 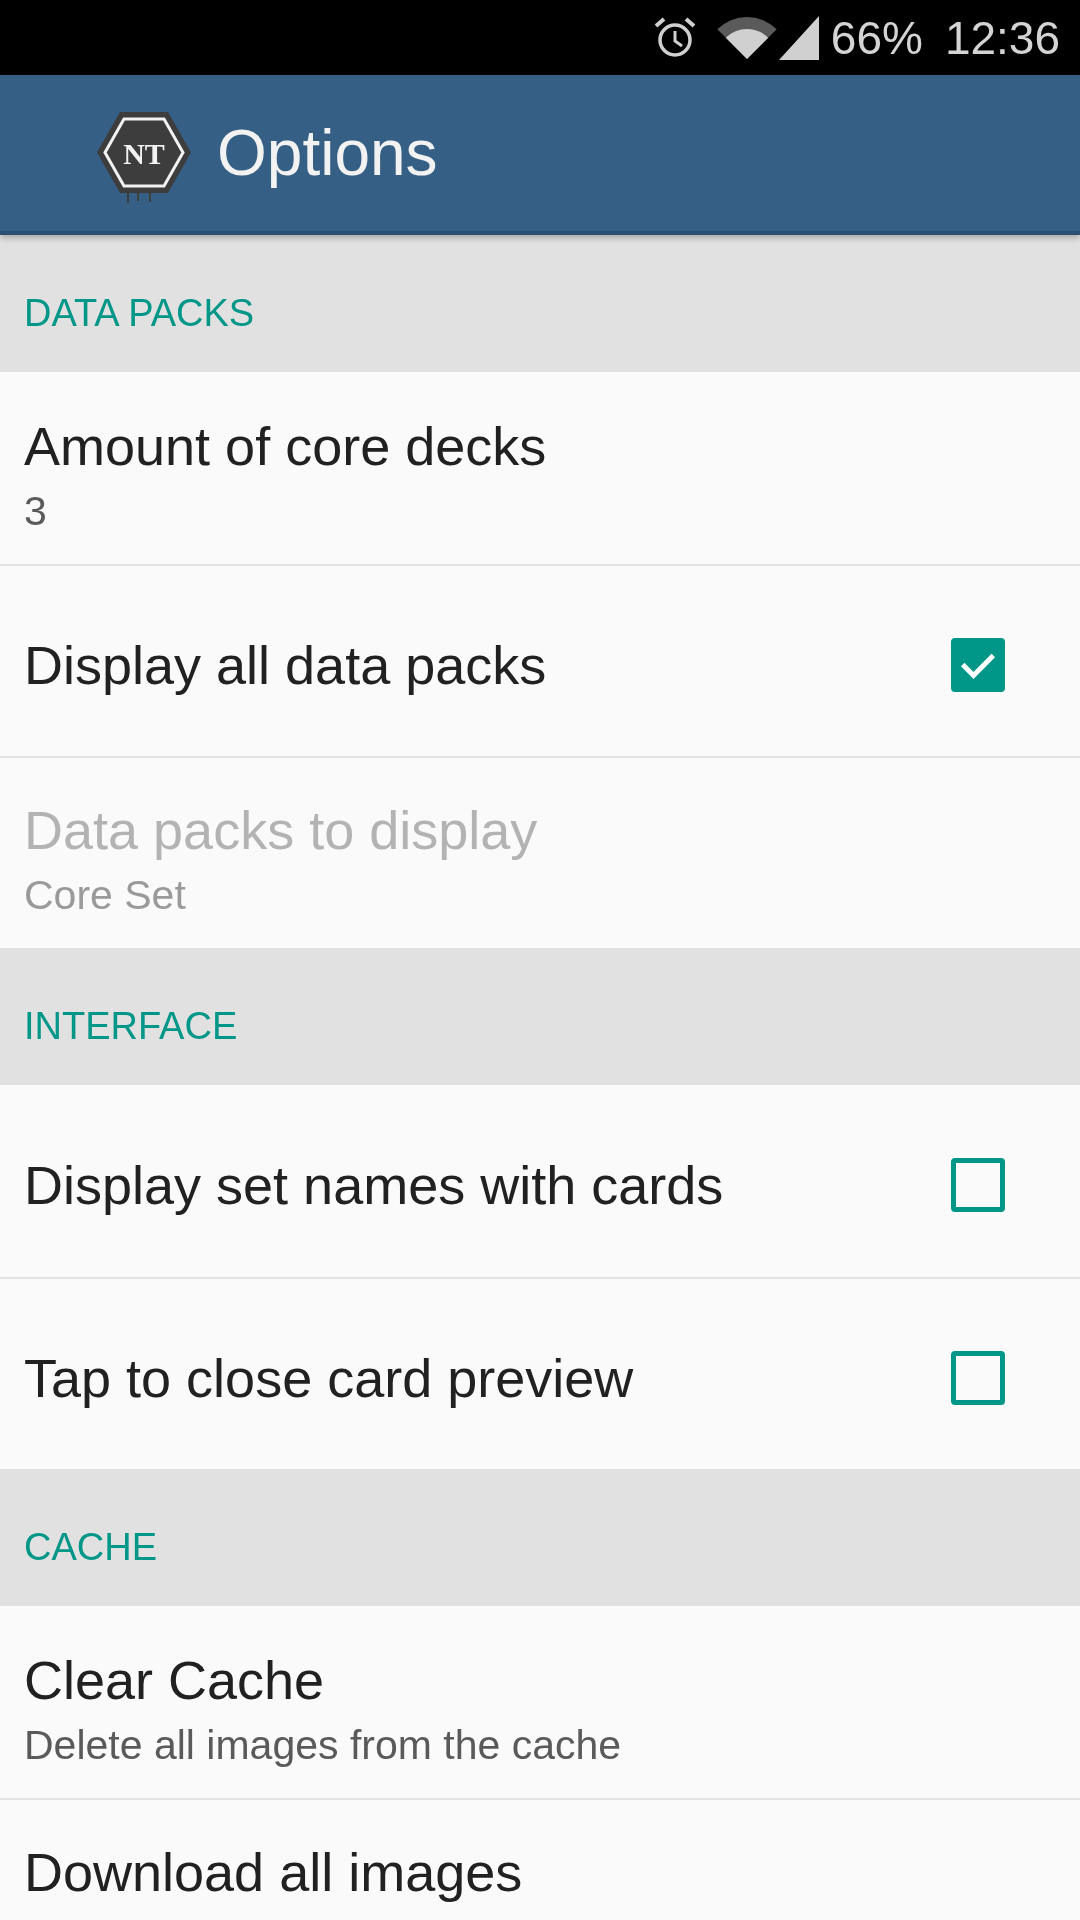 What do you see at coordinates (1002, 37) in the screenshot?
I see `clock-time: 12:36` at bounding box center [1002, 37].